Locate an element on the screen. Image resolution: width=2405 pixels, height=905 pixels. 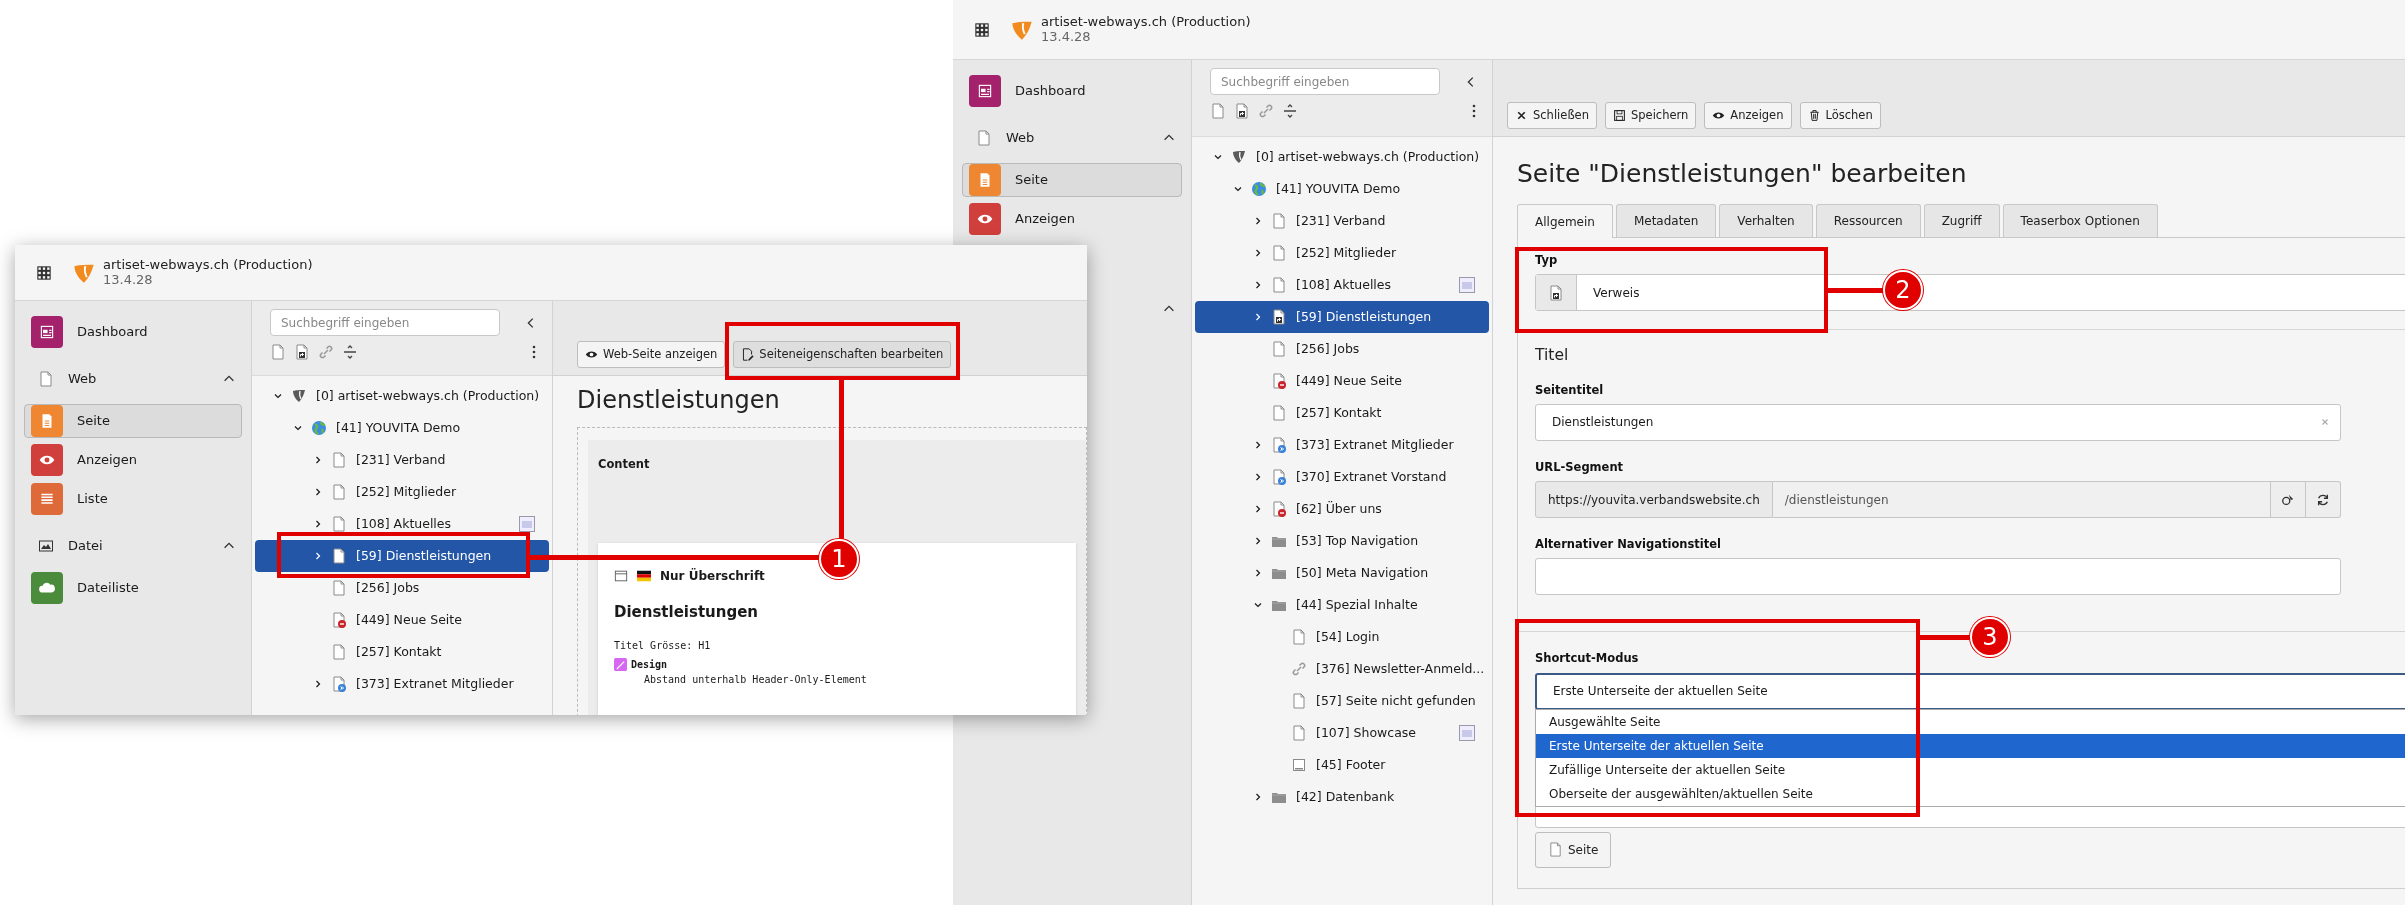
toolbar-button: Schließen is located at coordinates (1552, 115).